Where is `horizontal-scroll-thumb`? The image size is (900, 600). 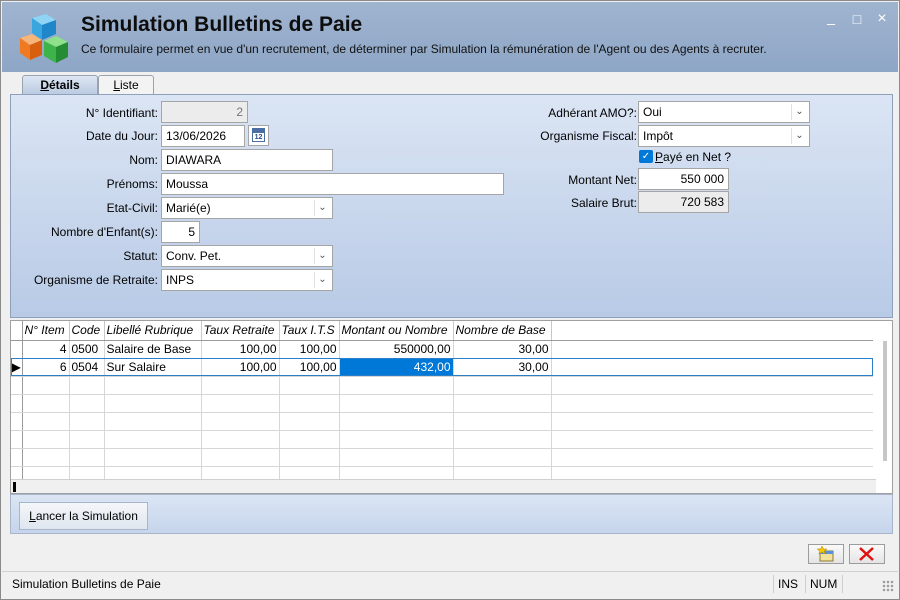 horizontal-scroll-thumb is located at coordinates (14, 487).